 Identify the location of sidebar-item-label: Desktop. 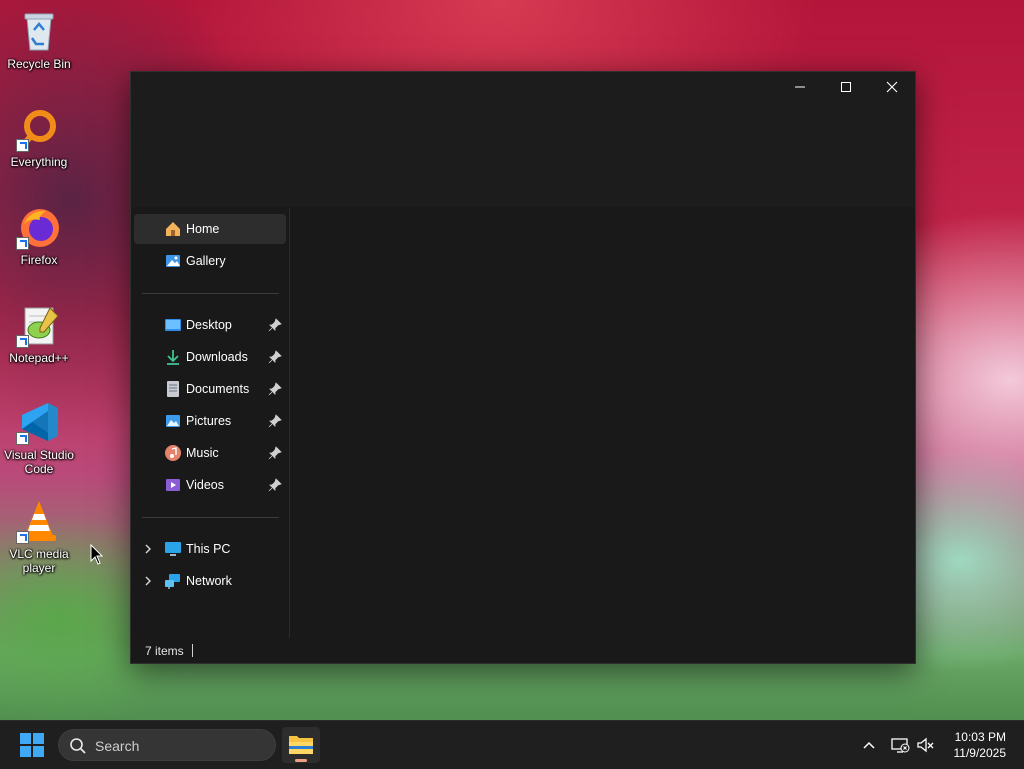
(209, 325).